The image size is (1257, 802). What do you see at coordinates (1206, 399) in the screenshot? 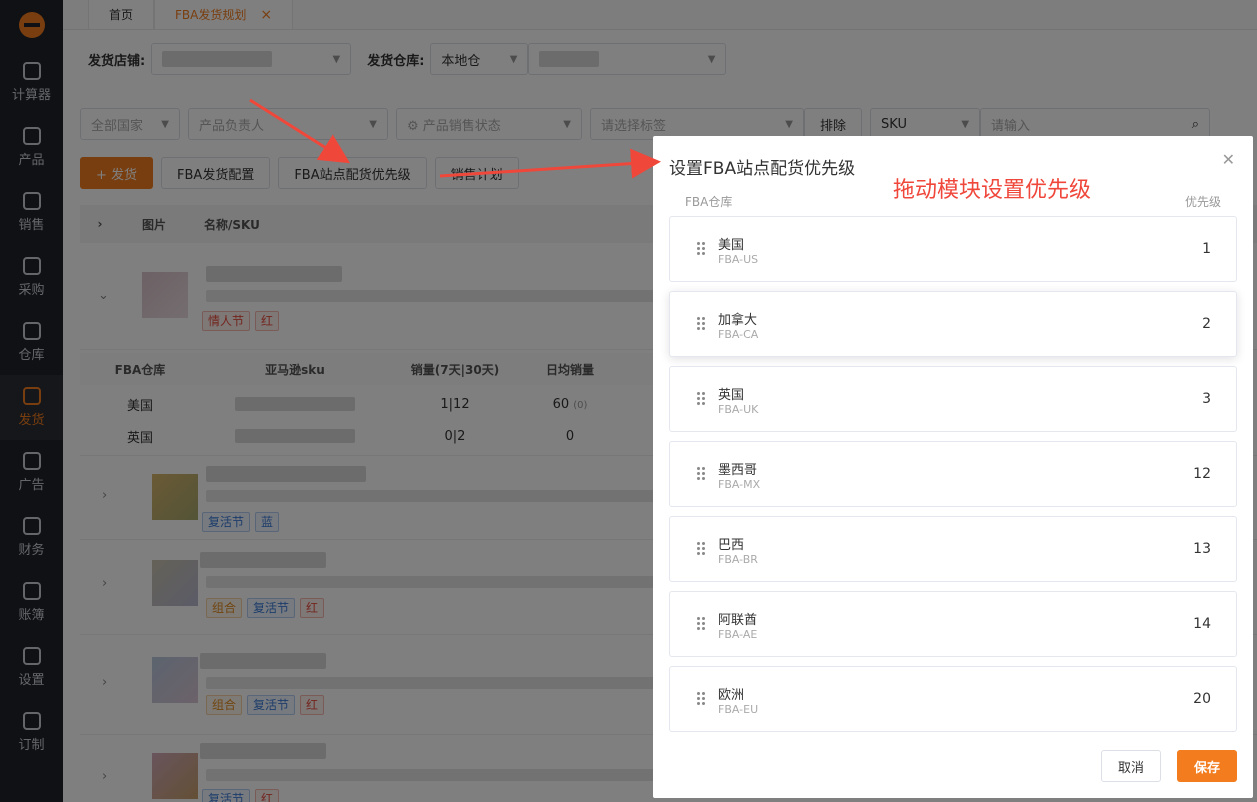
I see `priority-value: 3` at bounding box center [1206, 399].